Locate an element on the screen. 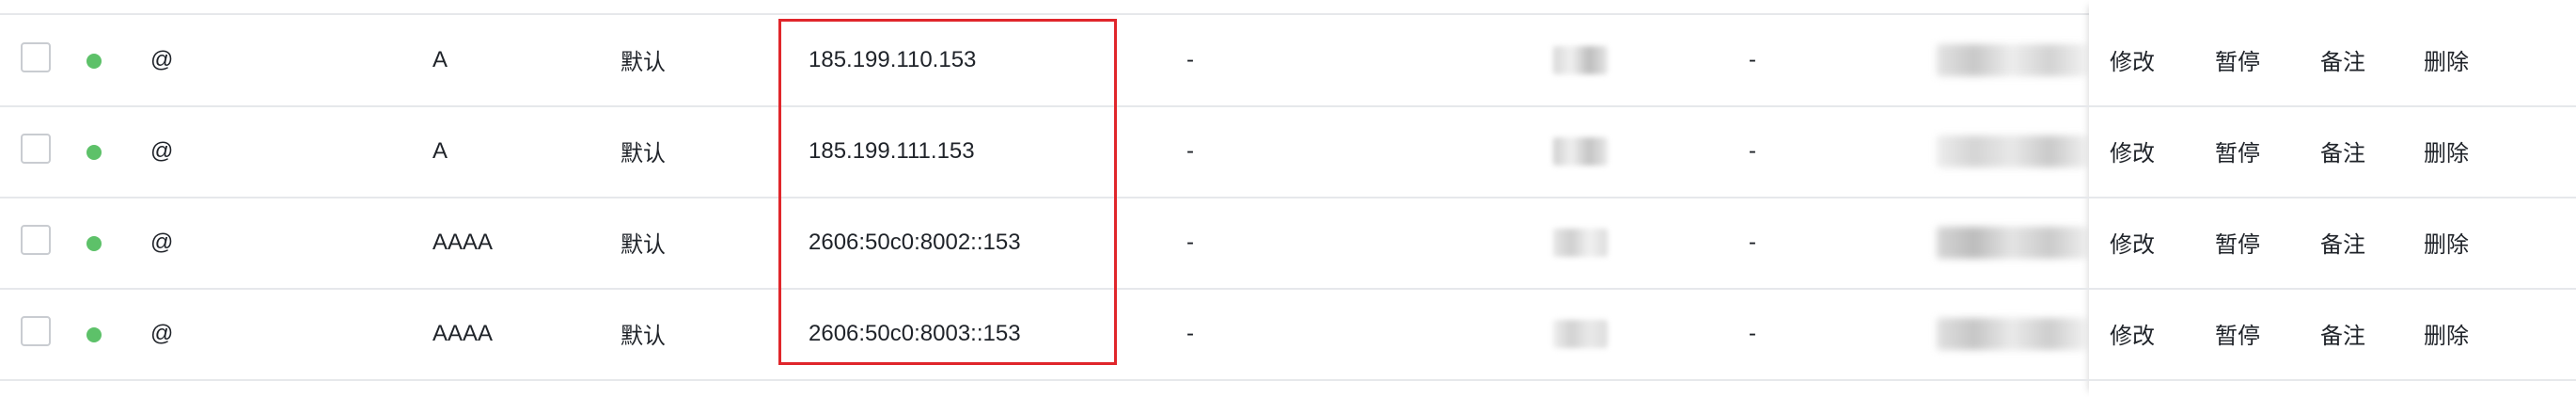  value-highlight-box is located at coordinates (948, 192).